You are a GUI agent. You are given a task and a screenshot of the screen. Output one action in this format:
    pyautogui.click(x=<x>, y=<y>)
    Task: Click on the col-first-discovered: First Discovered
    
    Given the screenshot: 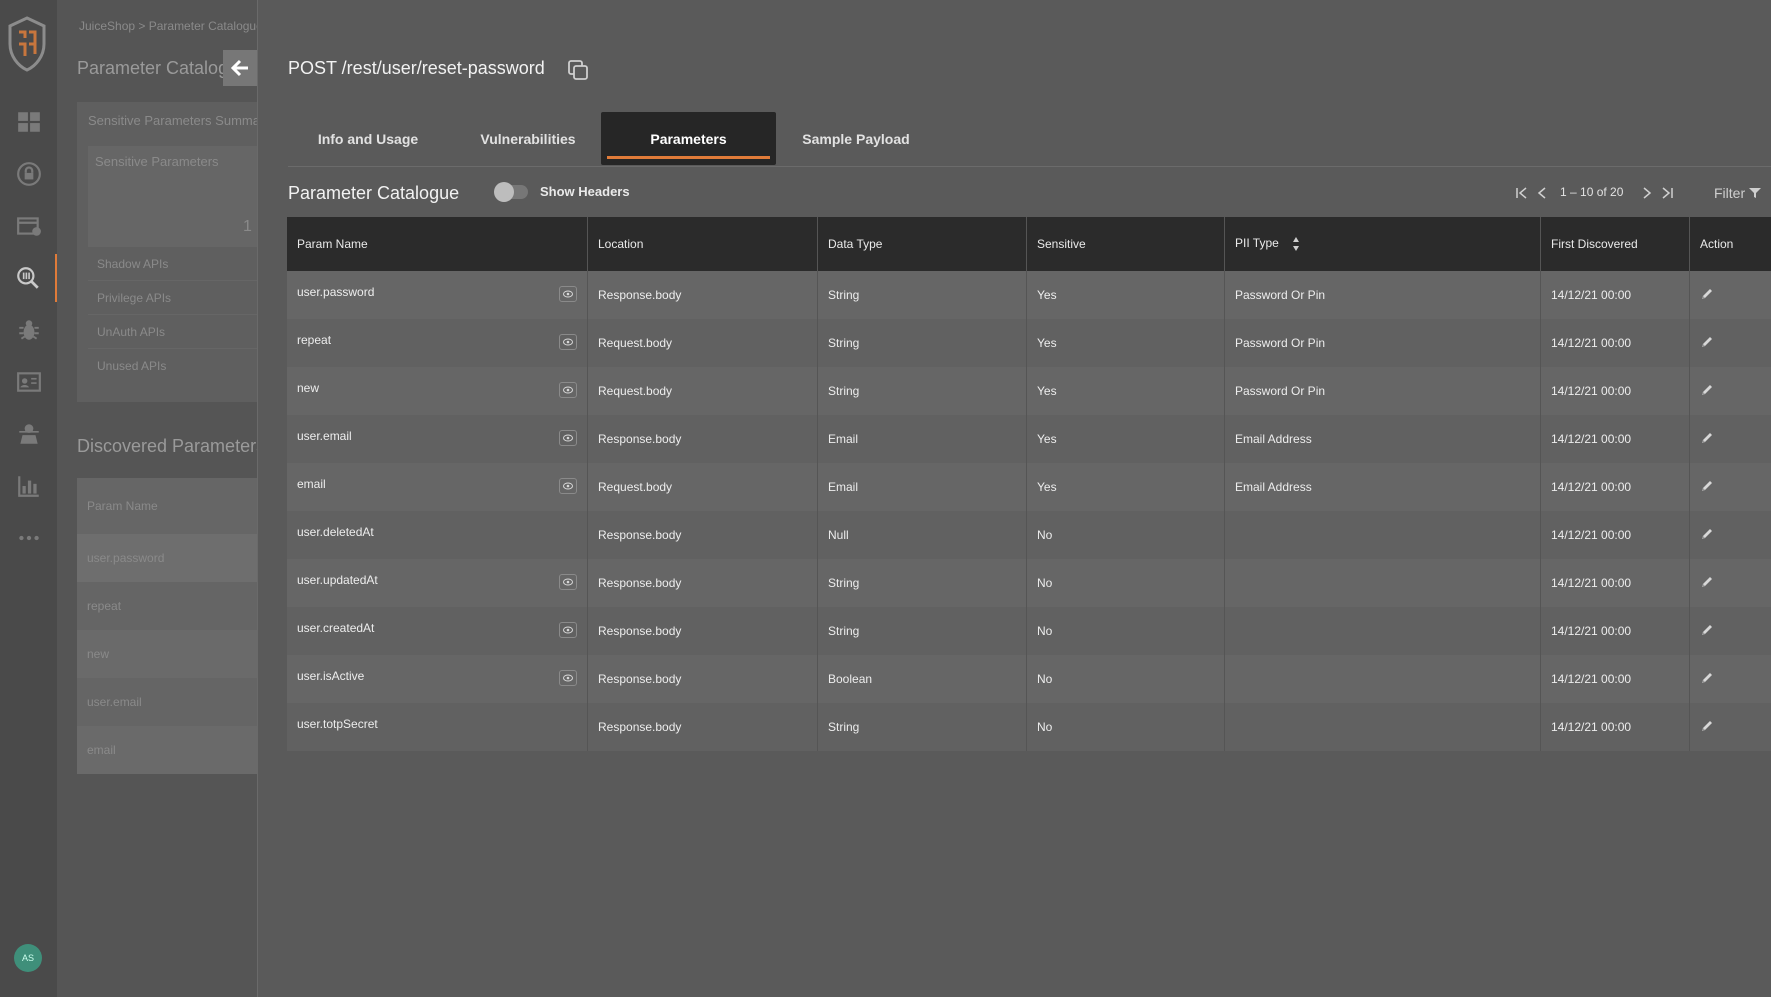 What is the action you would take?
    pyautogui.click(x=1615, y=244)
    